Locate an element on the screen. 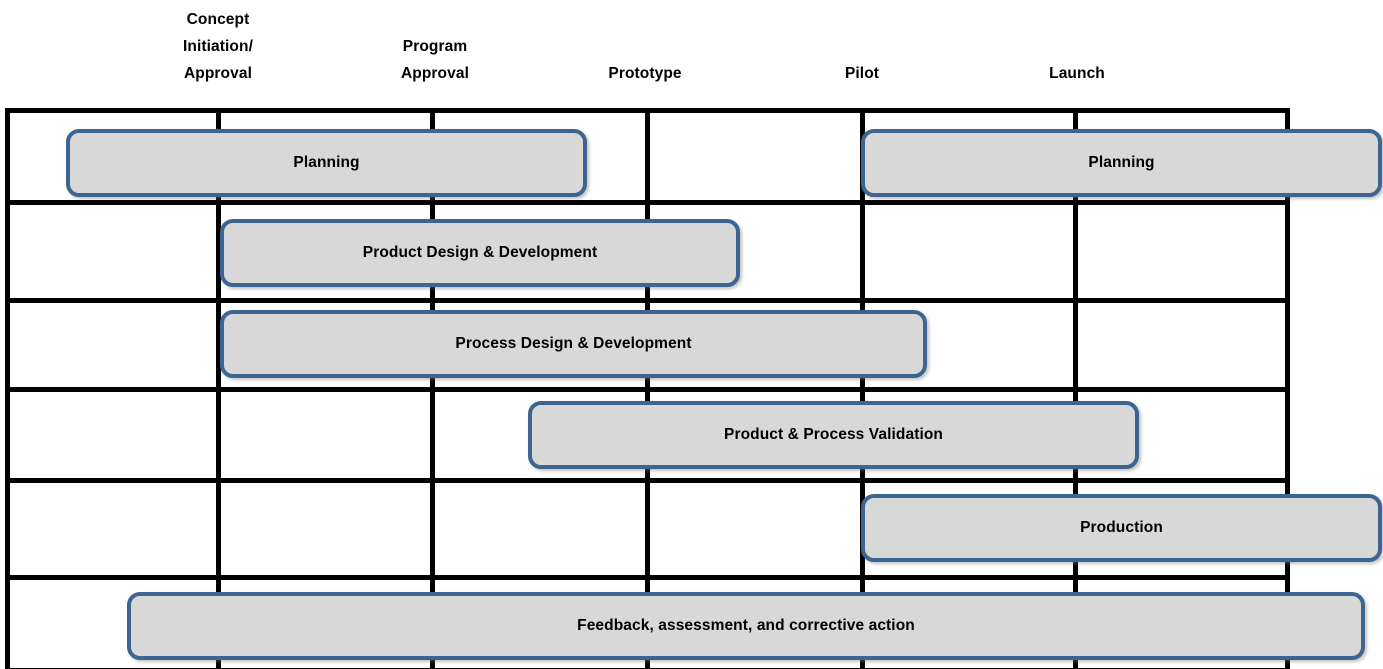  phase-bar-label: Production is located at coordinates (1121, 527).